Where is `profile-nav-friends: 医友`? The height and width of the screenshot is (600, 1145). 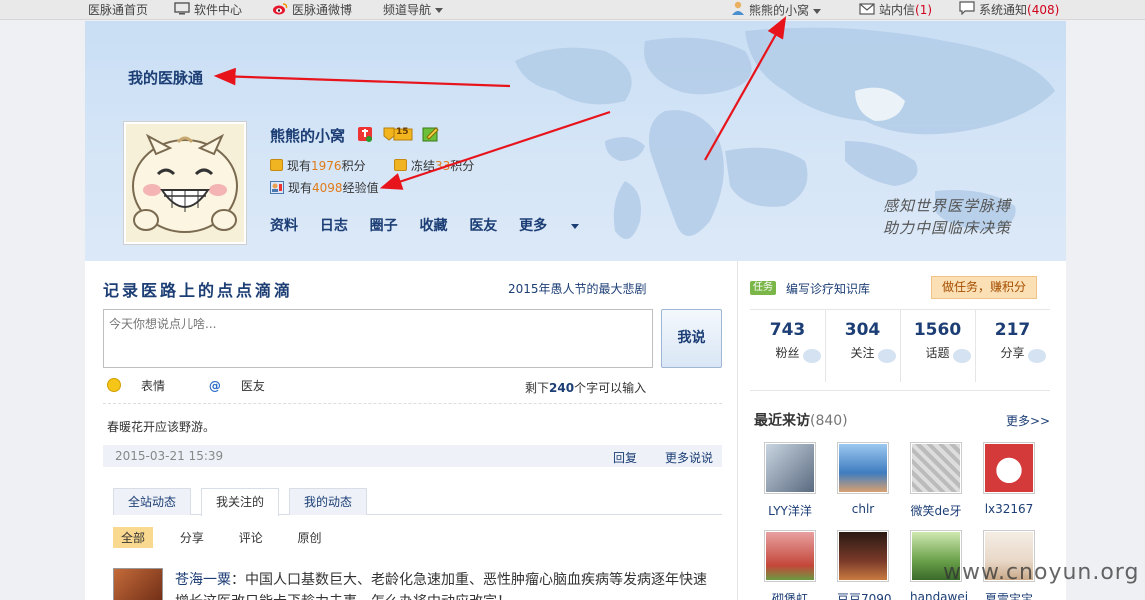 profile-nav-friends: 医友 is located at coordinates (483, 225).